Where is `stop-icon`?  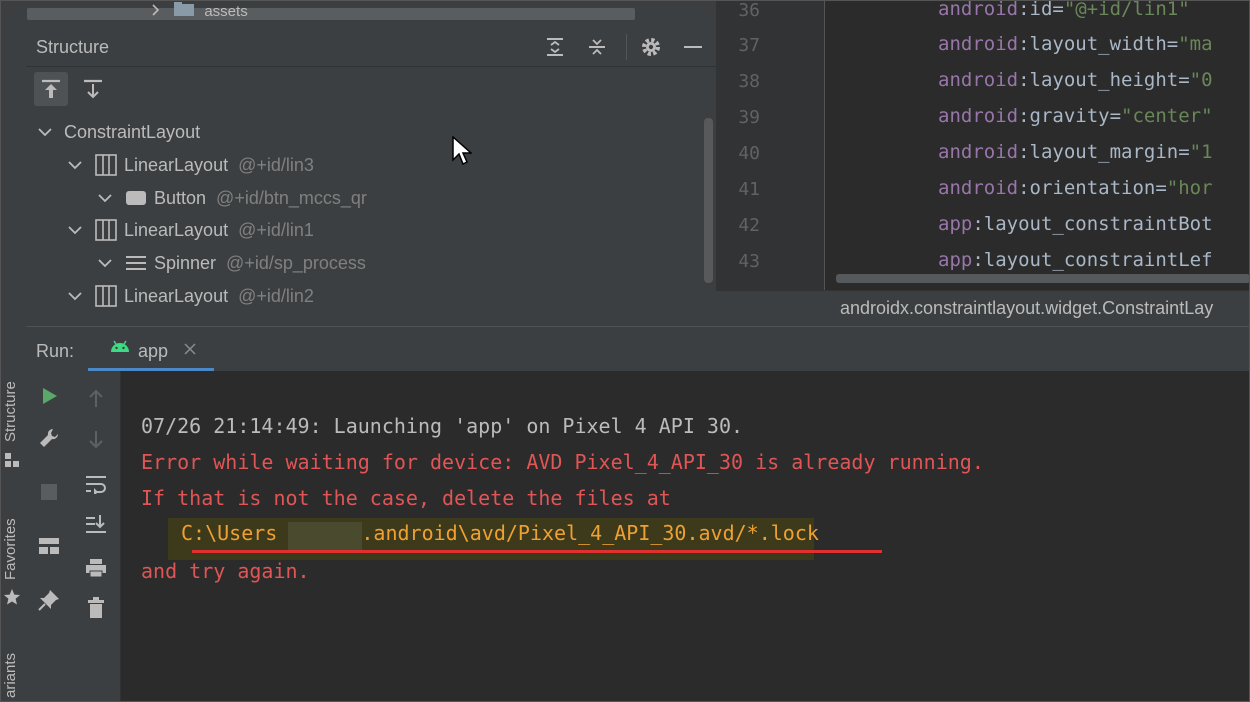 stop-icon is located at coordinates (49, 492).